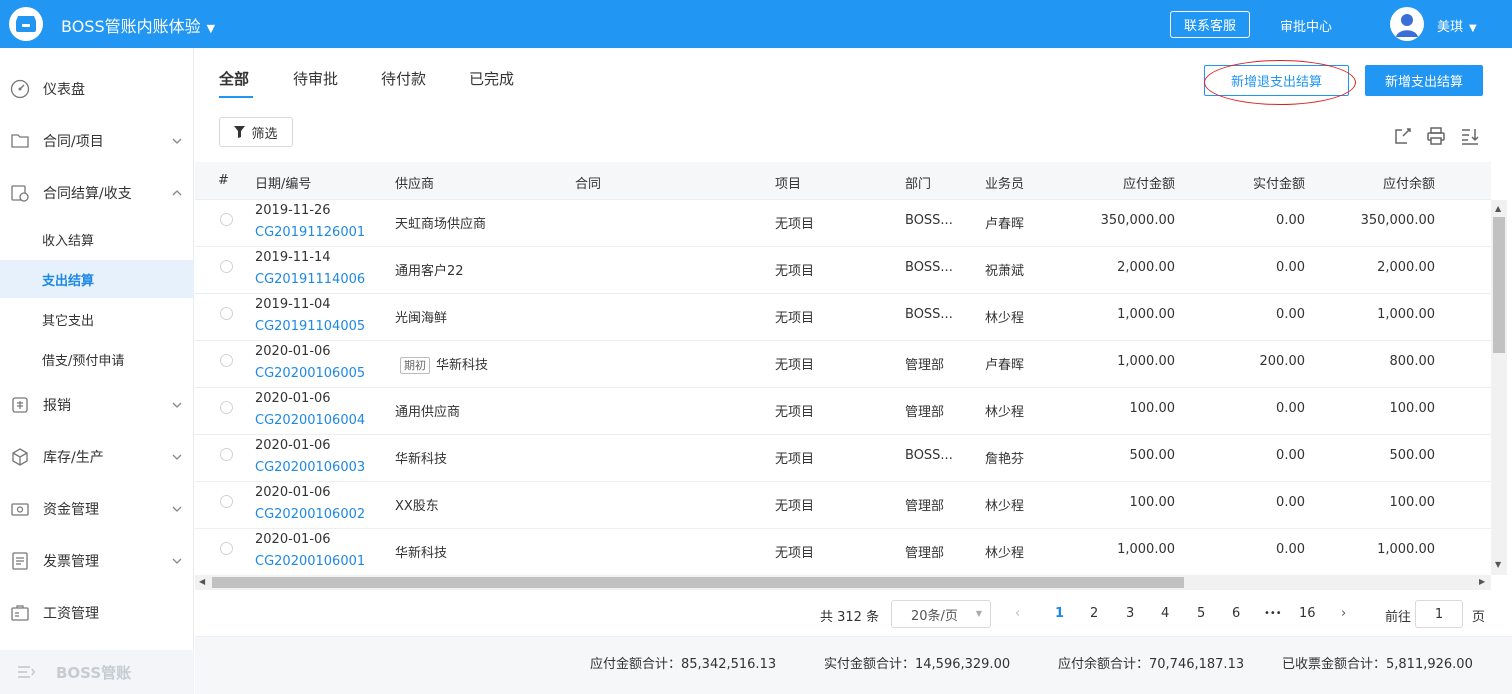  What do you see at coordinates (414, 182) in the screenshot?
I see `column-header: 供应商` at bounding box center [414, 182].